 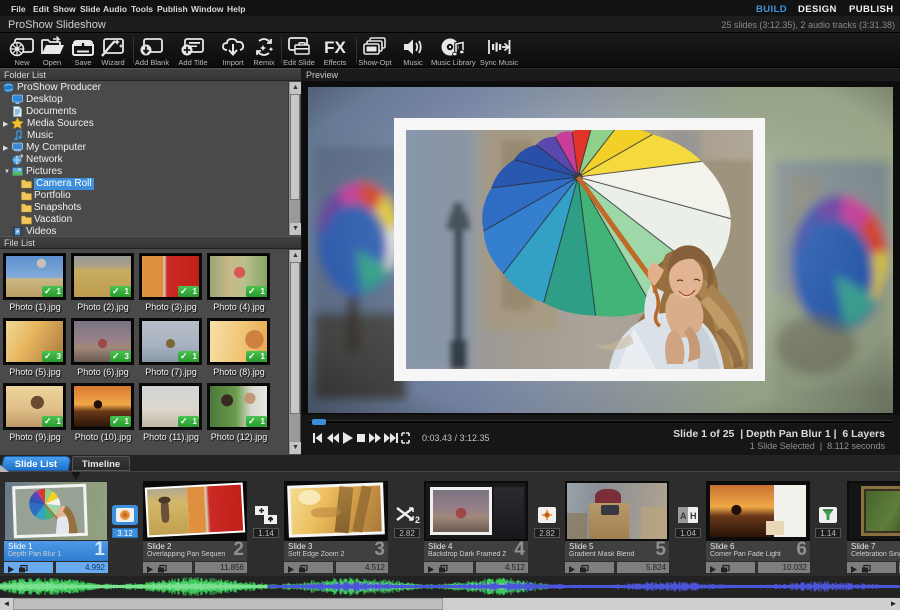 What do you see at coordinates (693, 516) in the screenshot?
I see `svg-text: H` at bounding box center [693, 516].